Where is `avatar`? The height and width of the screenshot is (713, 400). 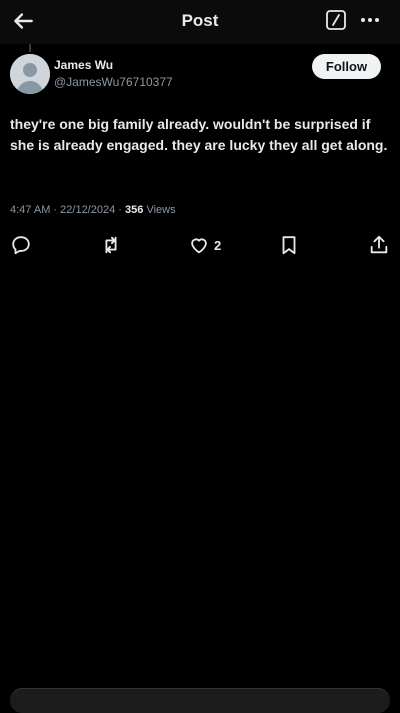 avatar is located at coordinates (30, 74).